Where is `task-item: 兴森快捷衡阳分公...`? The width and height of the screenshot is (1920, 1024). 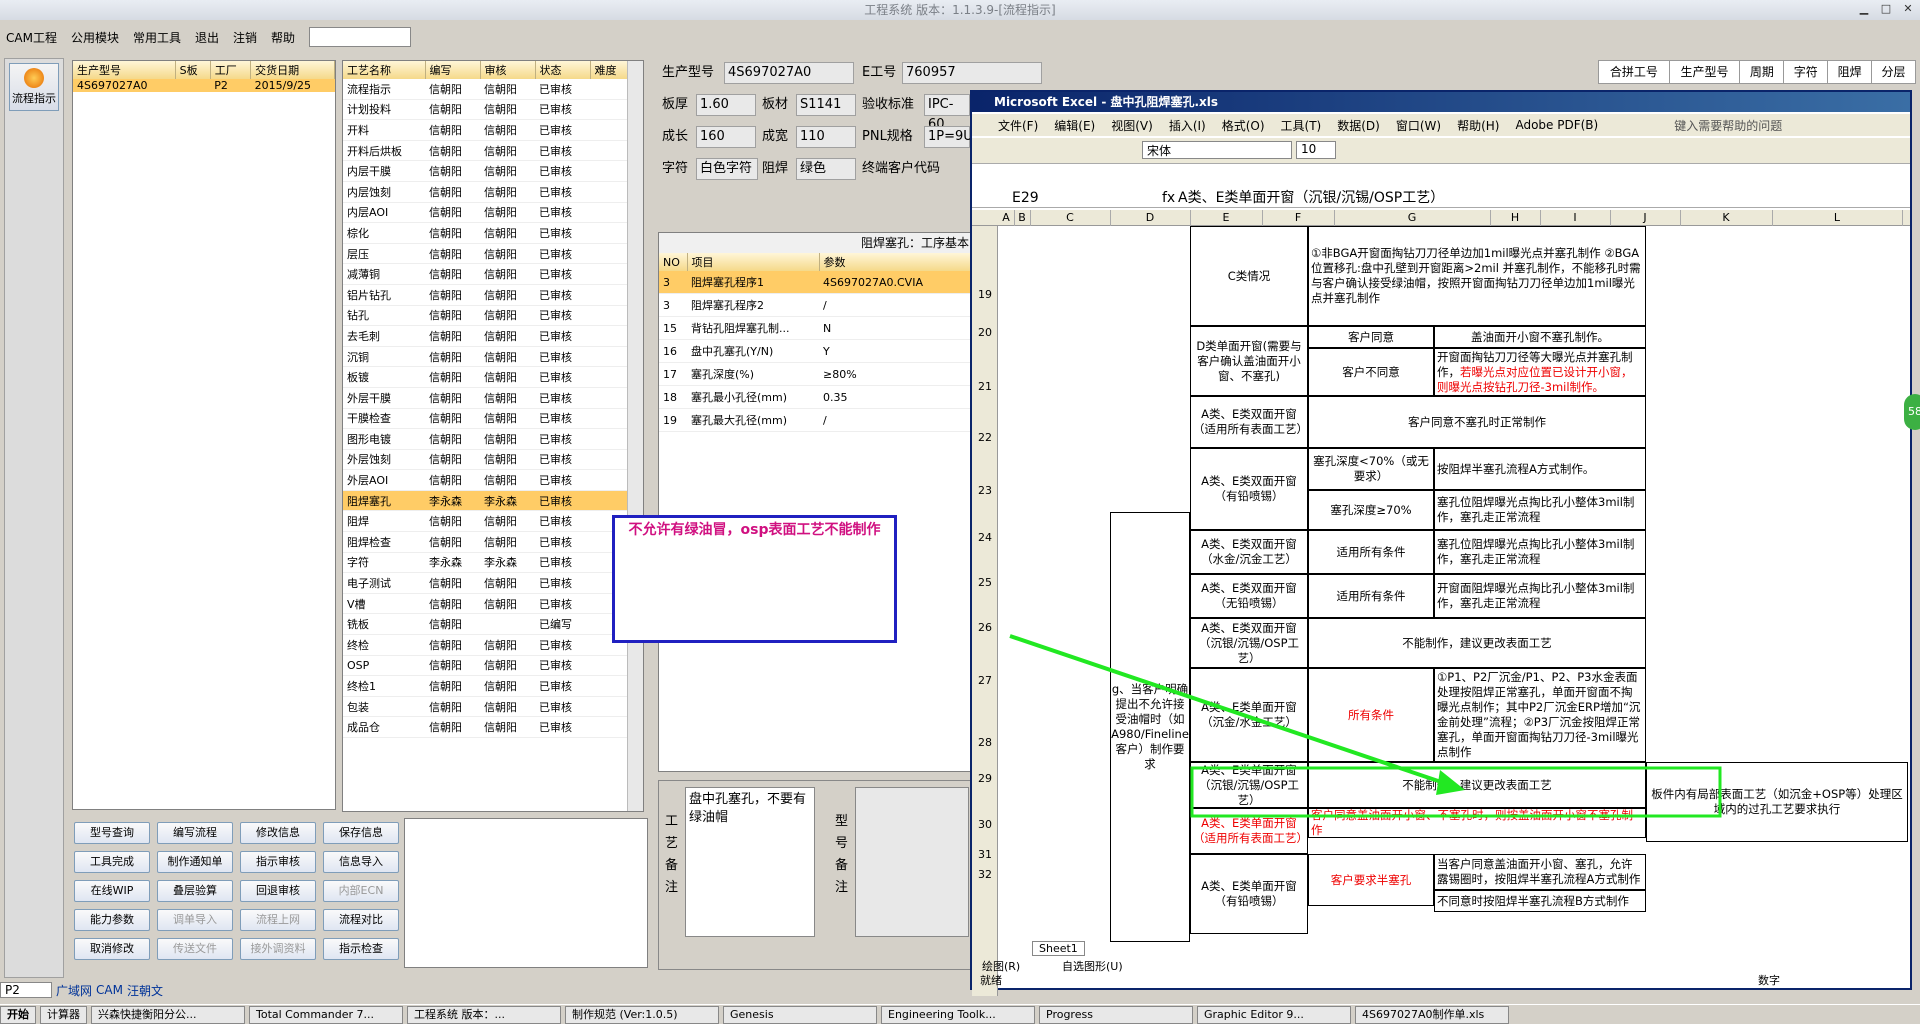
task-item: 兴森快捷衡阳分公... is located at coordinates (168, 1014).